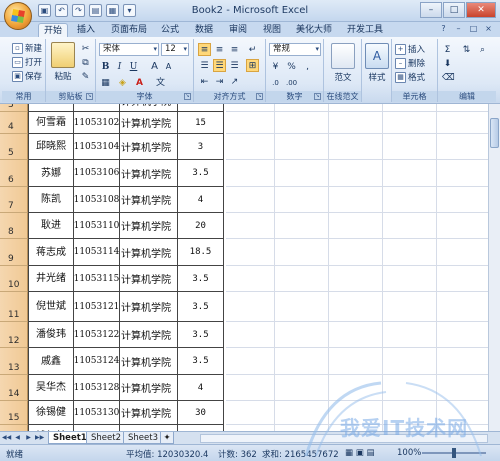 The image size is (500, 461). What do you see at coordinates (51, 226) in the screenshot?
I see `cell-name: 耿进` at bounding box center [51, 226].